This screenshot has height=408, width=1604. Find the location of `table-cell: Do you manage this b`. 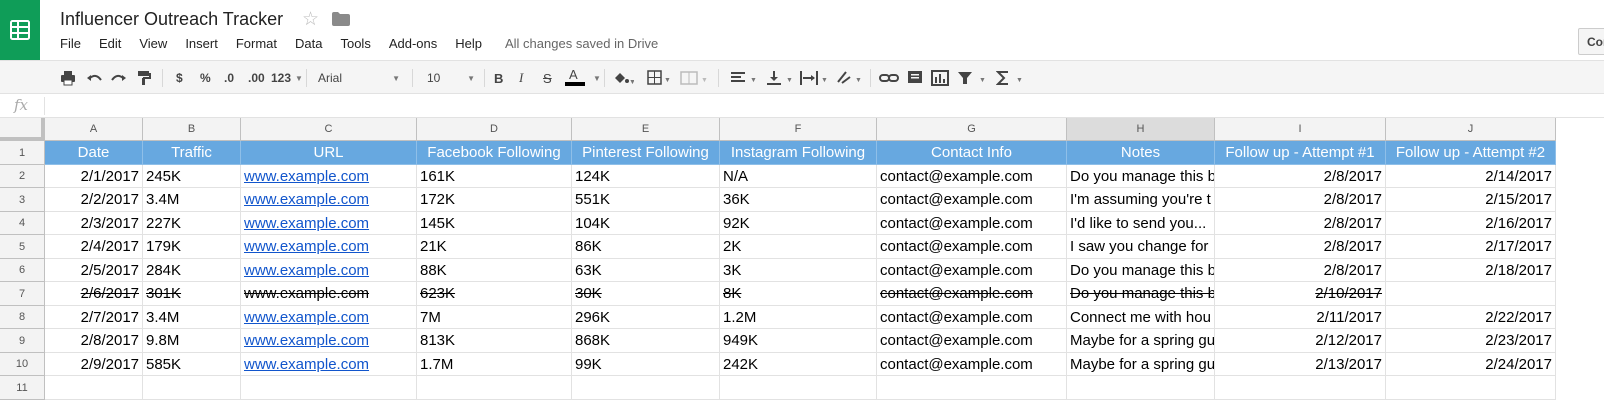

table-cell: Do you manage this b is located at coordinates (1141, 294).